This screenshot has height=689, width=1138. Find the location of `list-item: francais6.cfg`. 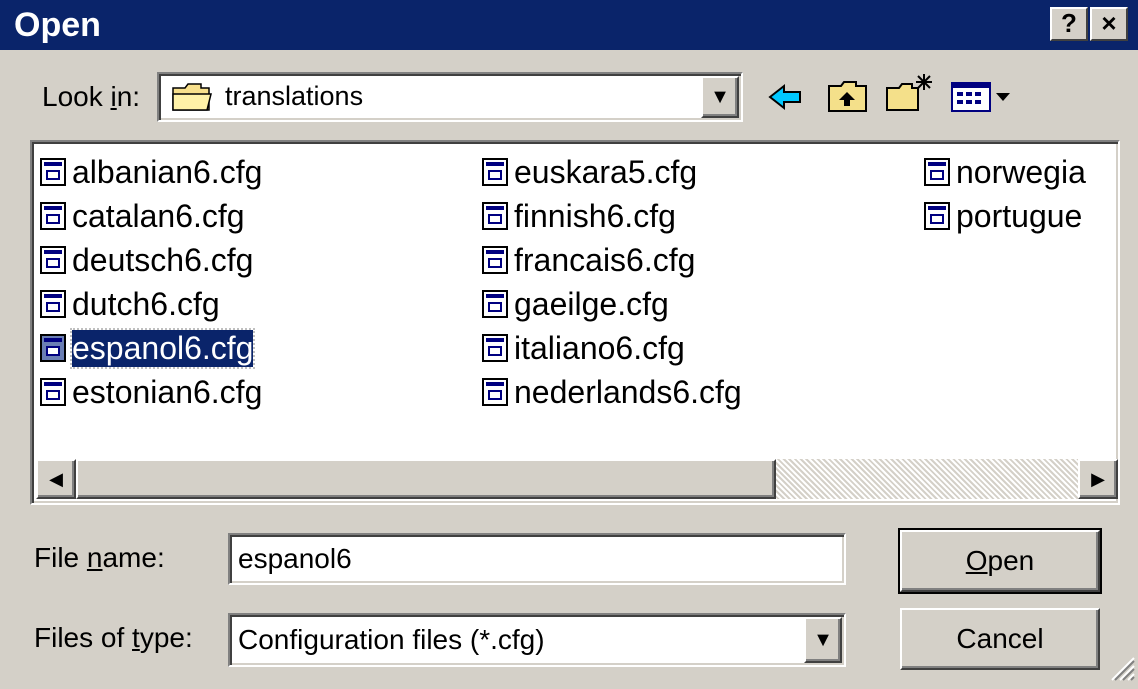

list-item: francais6.cfg is located at coordinates (612, 260).